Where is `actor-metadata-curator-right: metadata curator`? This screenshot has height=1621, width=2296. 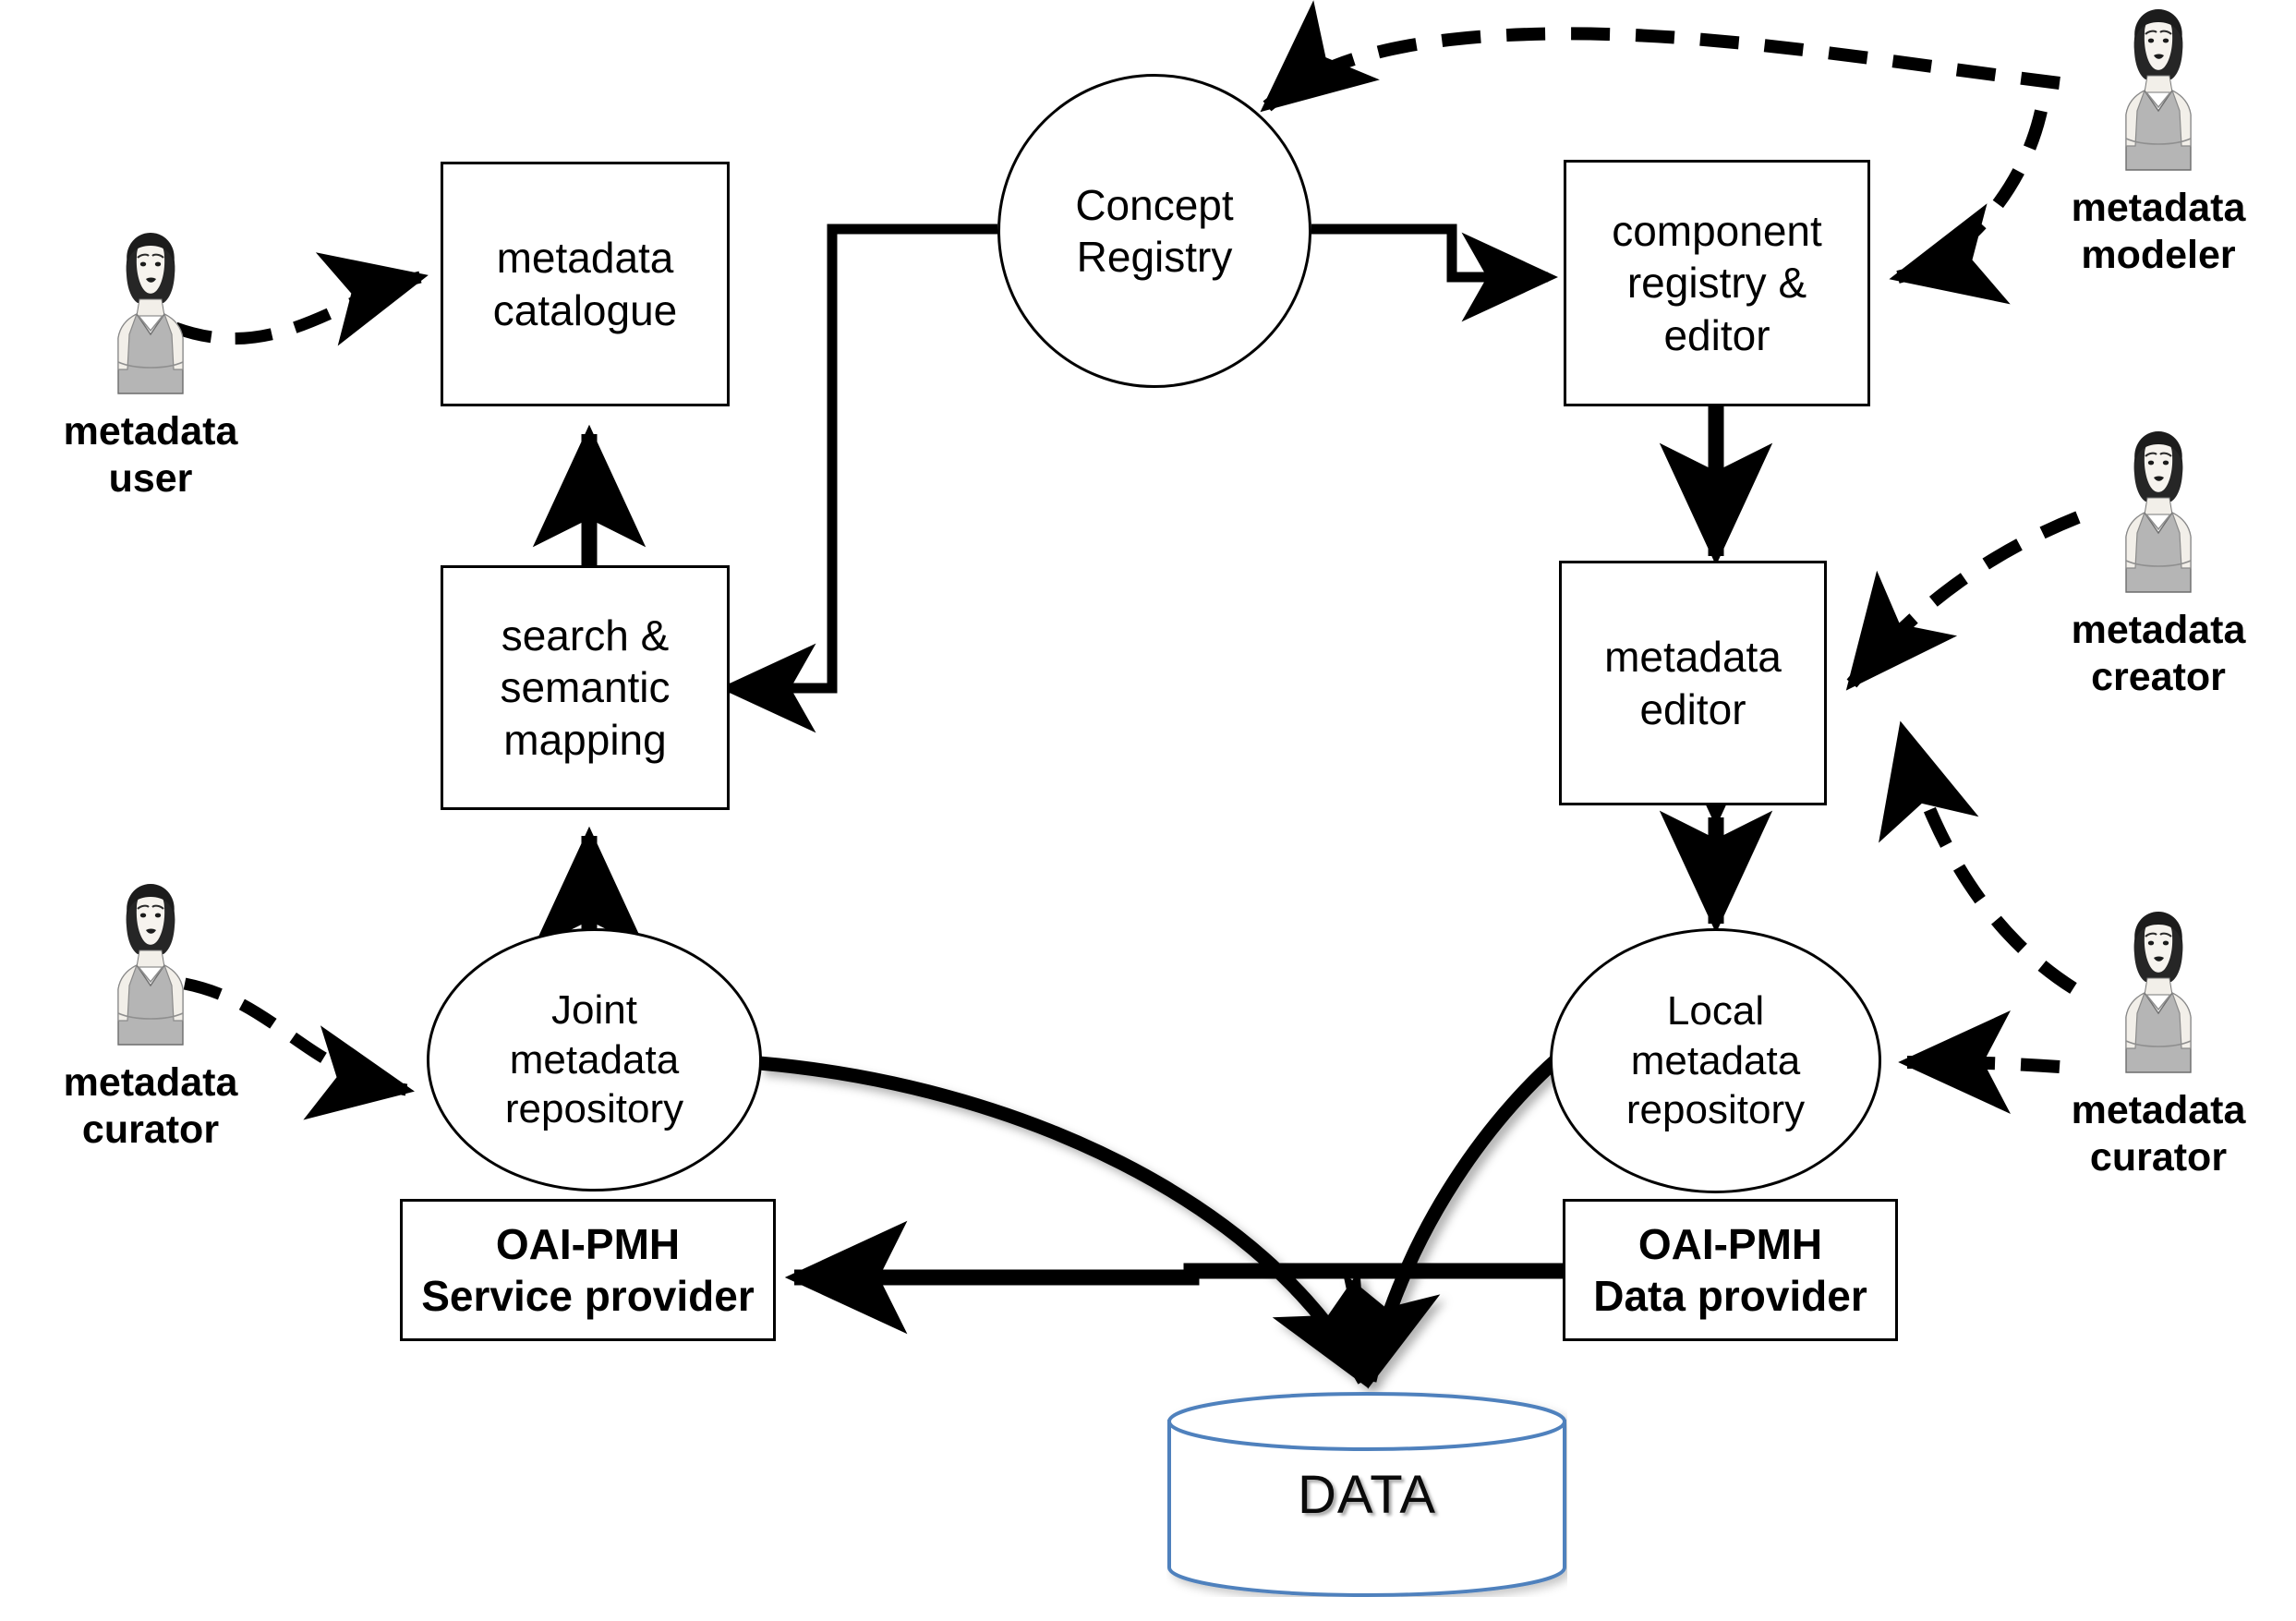
actor-metadata-curator-right: metadata curator is located at coordinates (2158, 1045).